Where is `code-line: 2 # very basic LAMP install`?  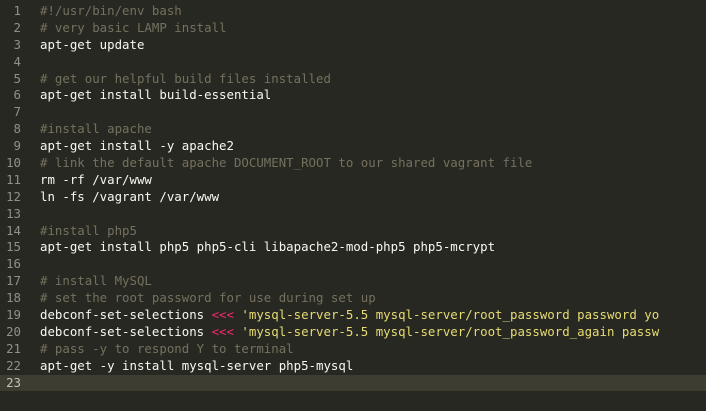
code-line: 2 # very basic LAMP install is located at coordinates (353, 28).